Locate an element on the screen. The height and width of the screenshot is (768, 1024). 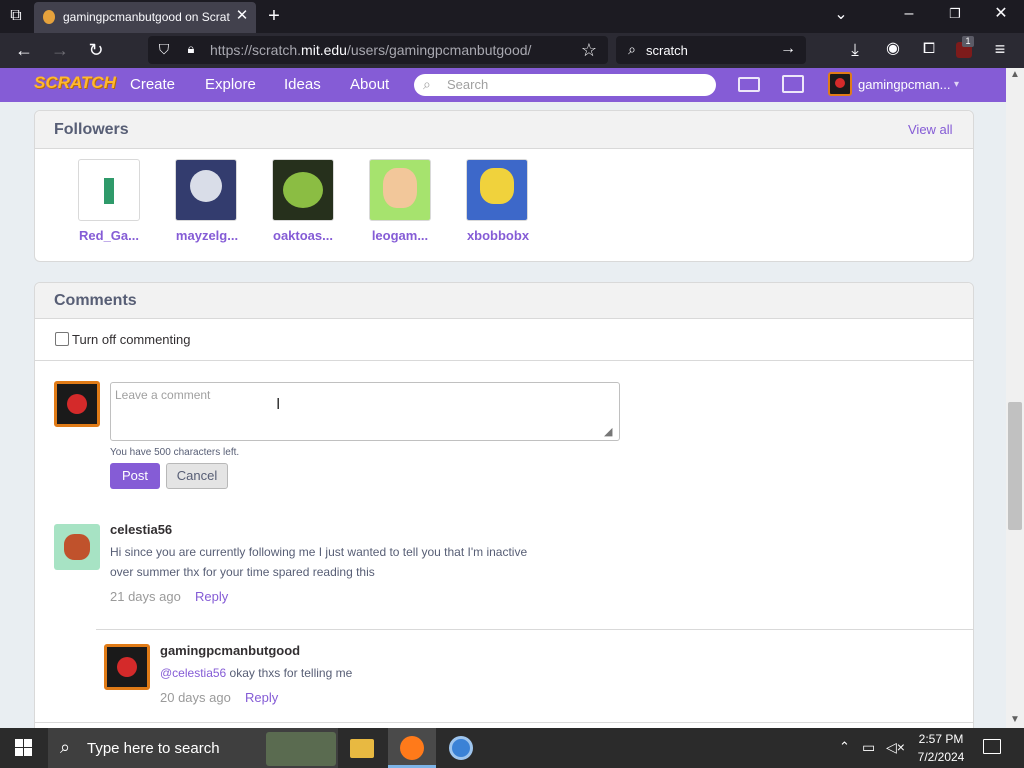
follower-avatar-oaktoas is located at coordinates (303, 190).